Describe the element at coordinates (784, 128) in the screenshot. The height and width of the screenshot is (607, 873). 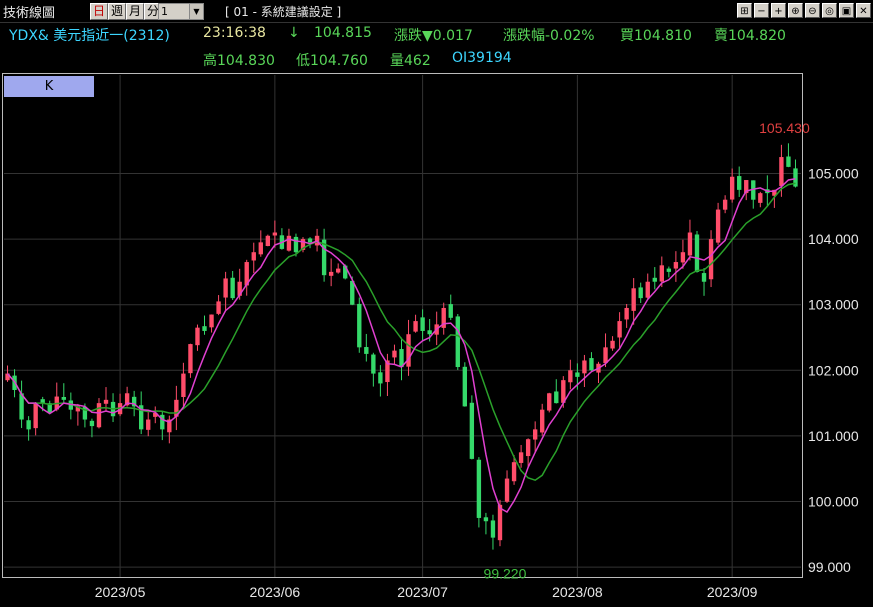
I see `max-price-label: 105.430` at that location.